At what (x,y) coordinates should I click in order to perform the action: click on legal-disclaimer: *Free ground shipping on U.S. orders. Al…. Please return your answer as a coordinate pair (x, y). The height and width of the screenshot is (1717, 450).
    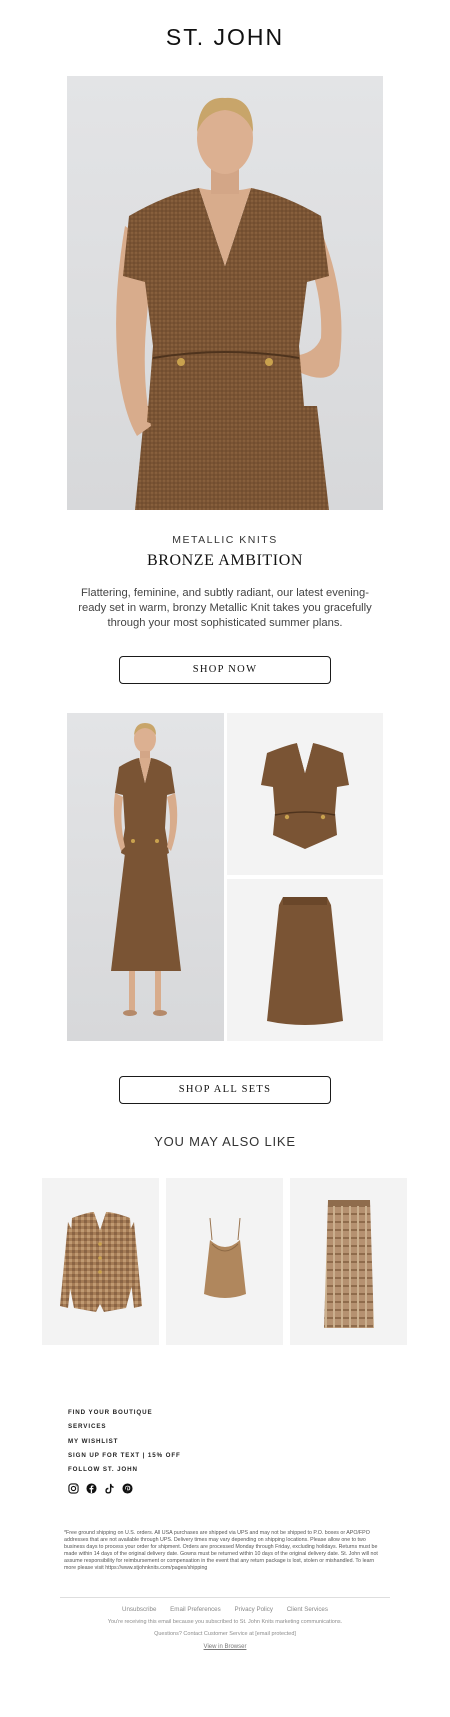
    Looking at the image, I should click on (221, 1550).